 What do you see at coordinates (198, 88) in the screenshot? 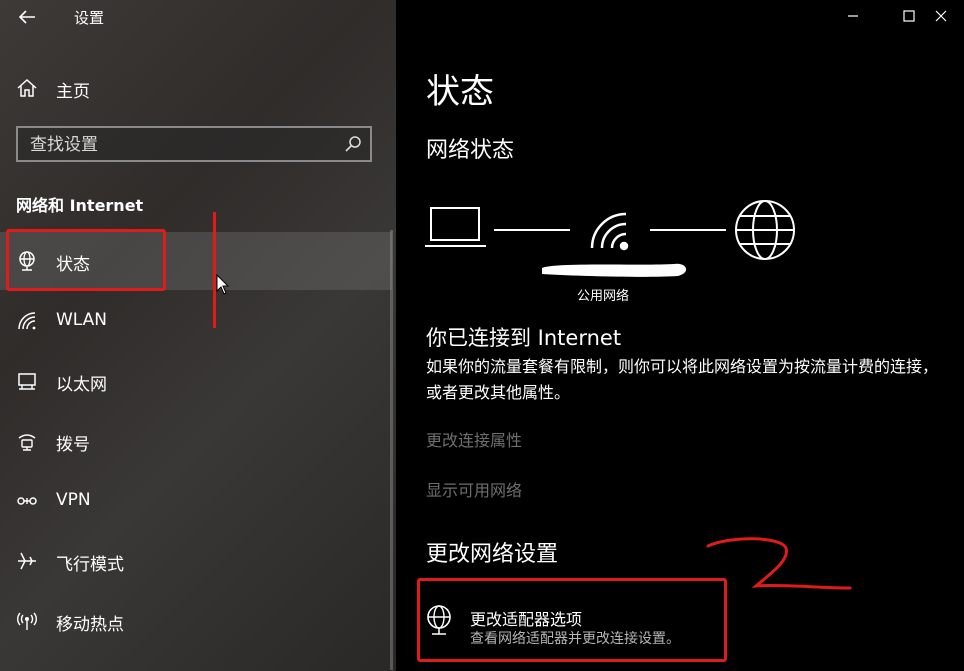
I see `sidebar-item-home: 主页` at bounding box center [198, 88].